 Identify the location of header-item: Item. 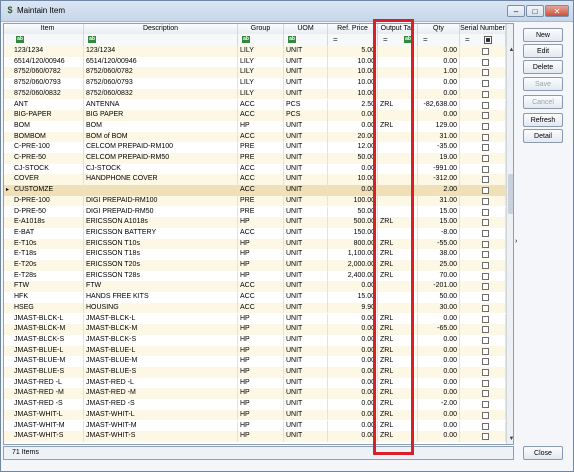
(48, 29).